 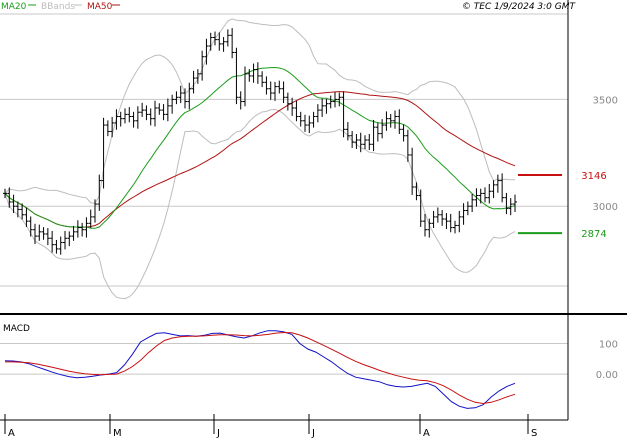 I want to click on macd-line, so click(x=260, y=369).